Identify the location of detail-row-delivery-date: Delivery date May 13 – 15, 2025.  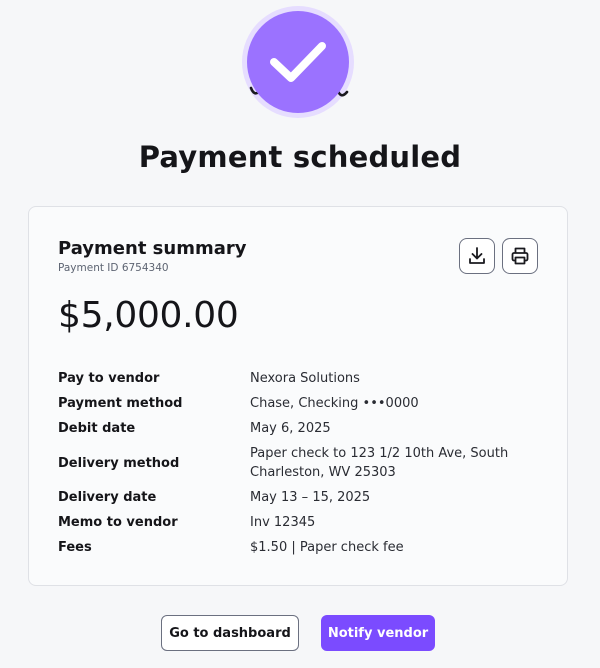
(303, 497).